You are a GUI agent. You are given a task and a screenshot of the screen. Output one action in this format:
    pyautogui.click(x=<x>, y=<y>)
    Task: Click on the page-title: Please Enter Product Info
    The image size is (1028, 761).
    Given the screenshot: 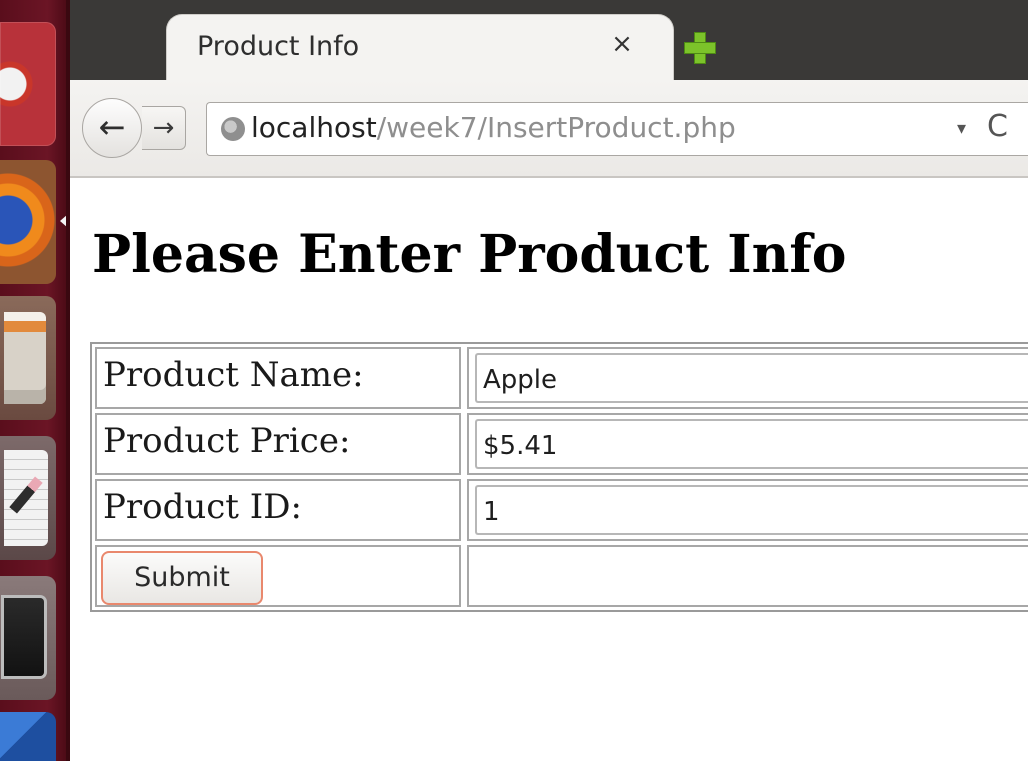 What is the action you would take?
    pyautogui.click(x=469, y=254)
    